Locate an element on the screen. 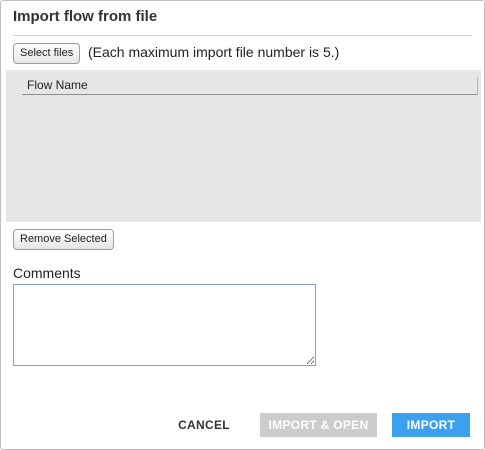  cancel-button: CANCEL is located at coordinates (204, 425).